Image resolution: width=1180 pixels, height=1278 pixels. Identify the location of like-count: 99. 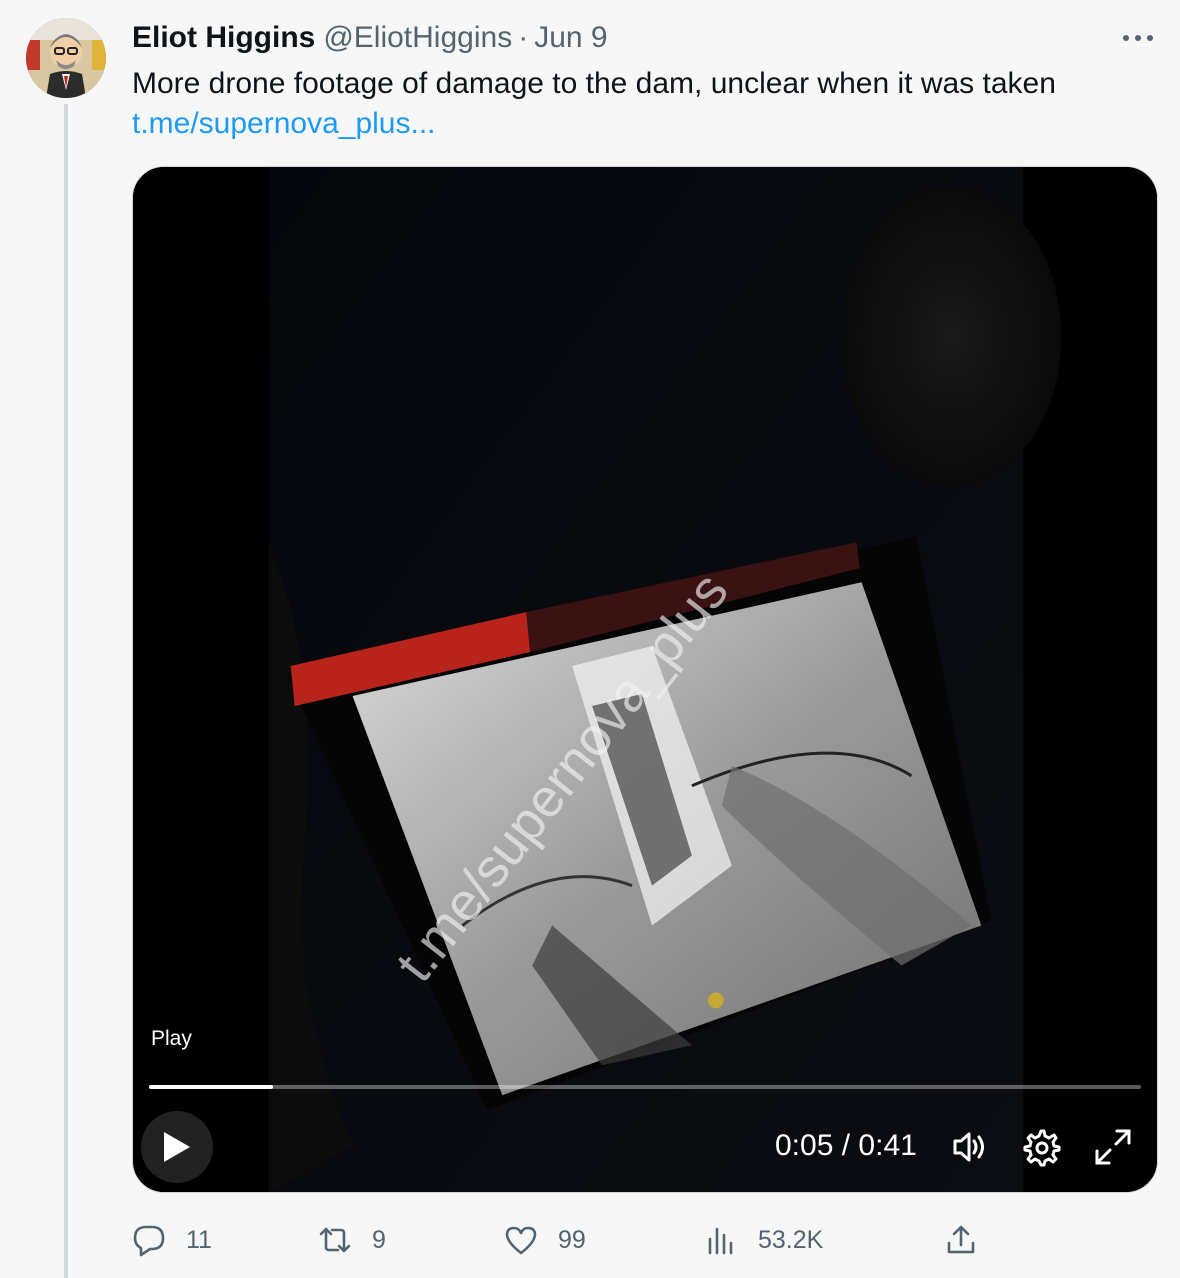
(572, 1239).